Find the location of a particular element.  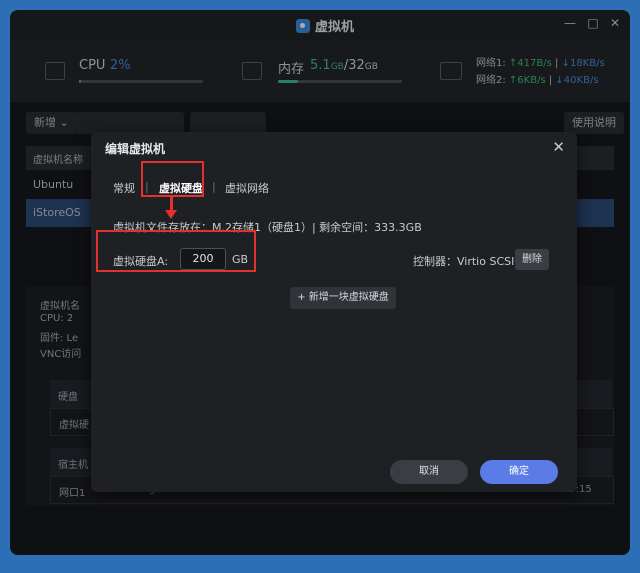

controller-info: 控制器：Virtio SCSI is located at coordinates (464, 261).